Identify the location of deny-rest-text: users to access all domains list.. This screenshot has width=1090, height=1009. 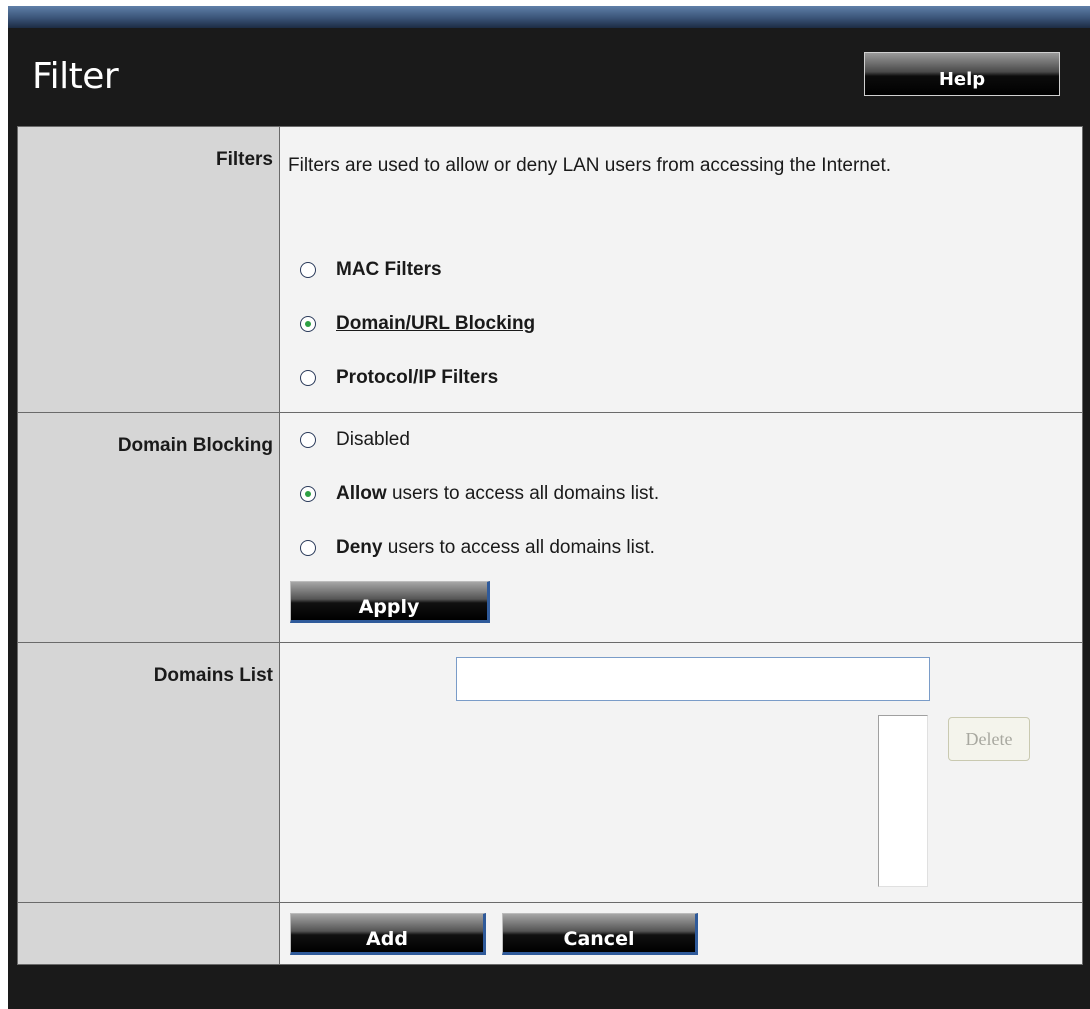
(518, 547).